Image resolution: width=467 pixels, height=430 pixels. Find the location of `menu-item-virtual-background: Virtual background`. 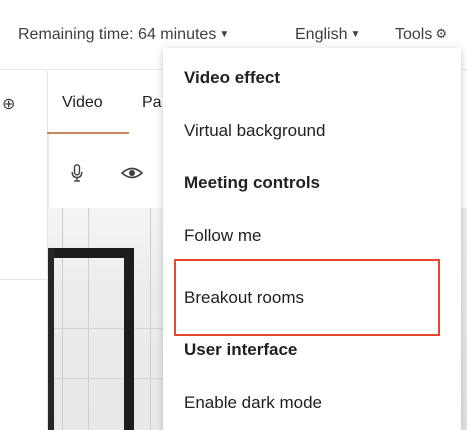

menu-item-virtual-background: Virtual background is located at coordinates (254, 131).